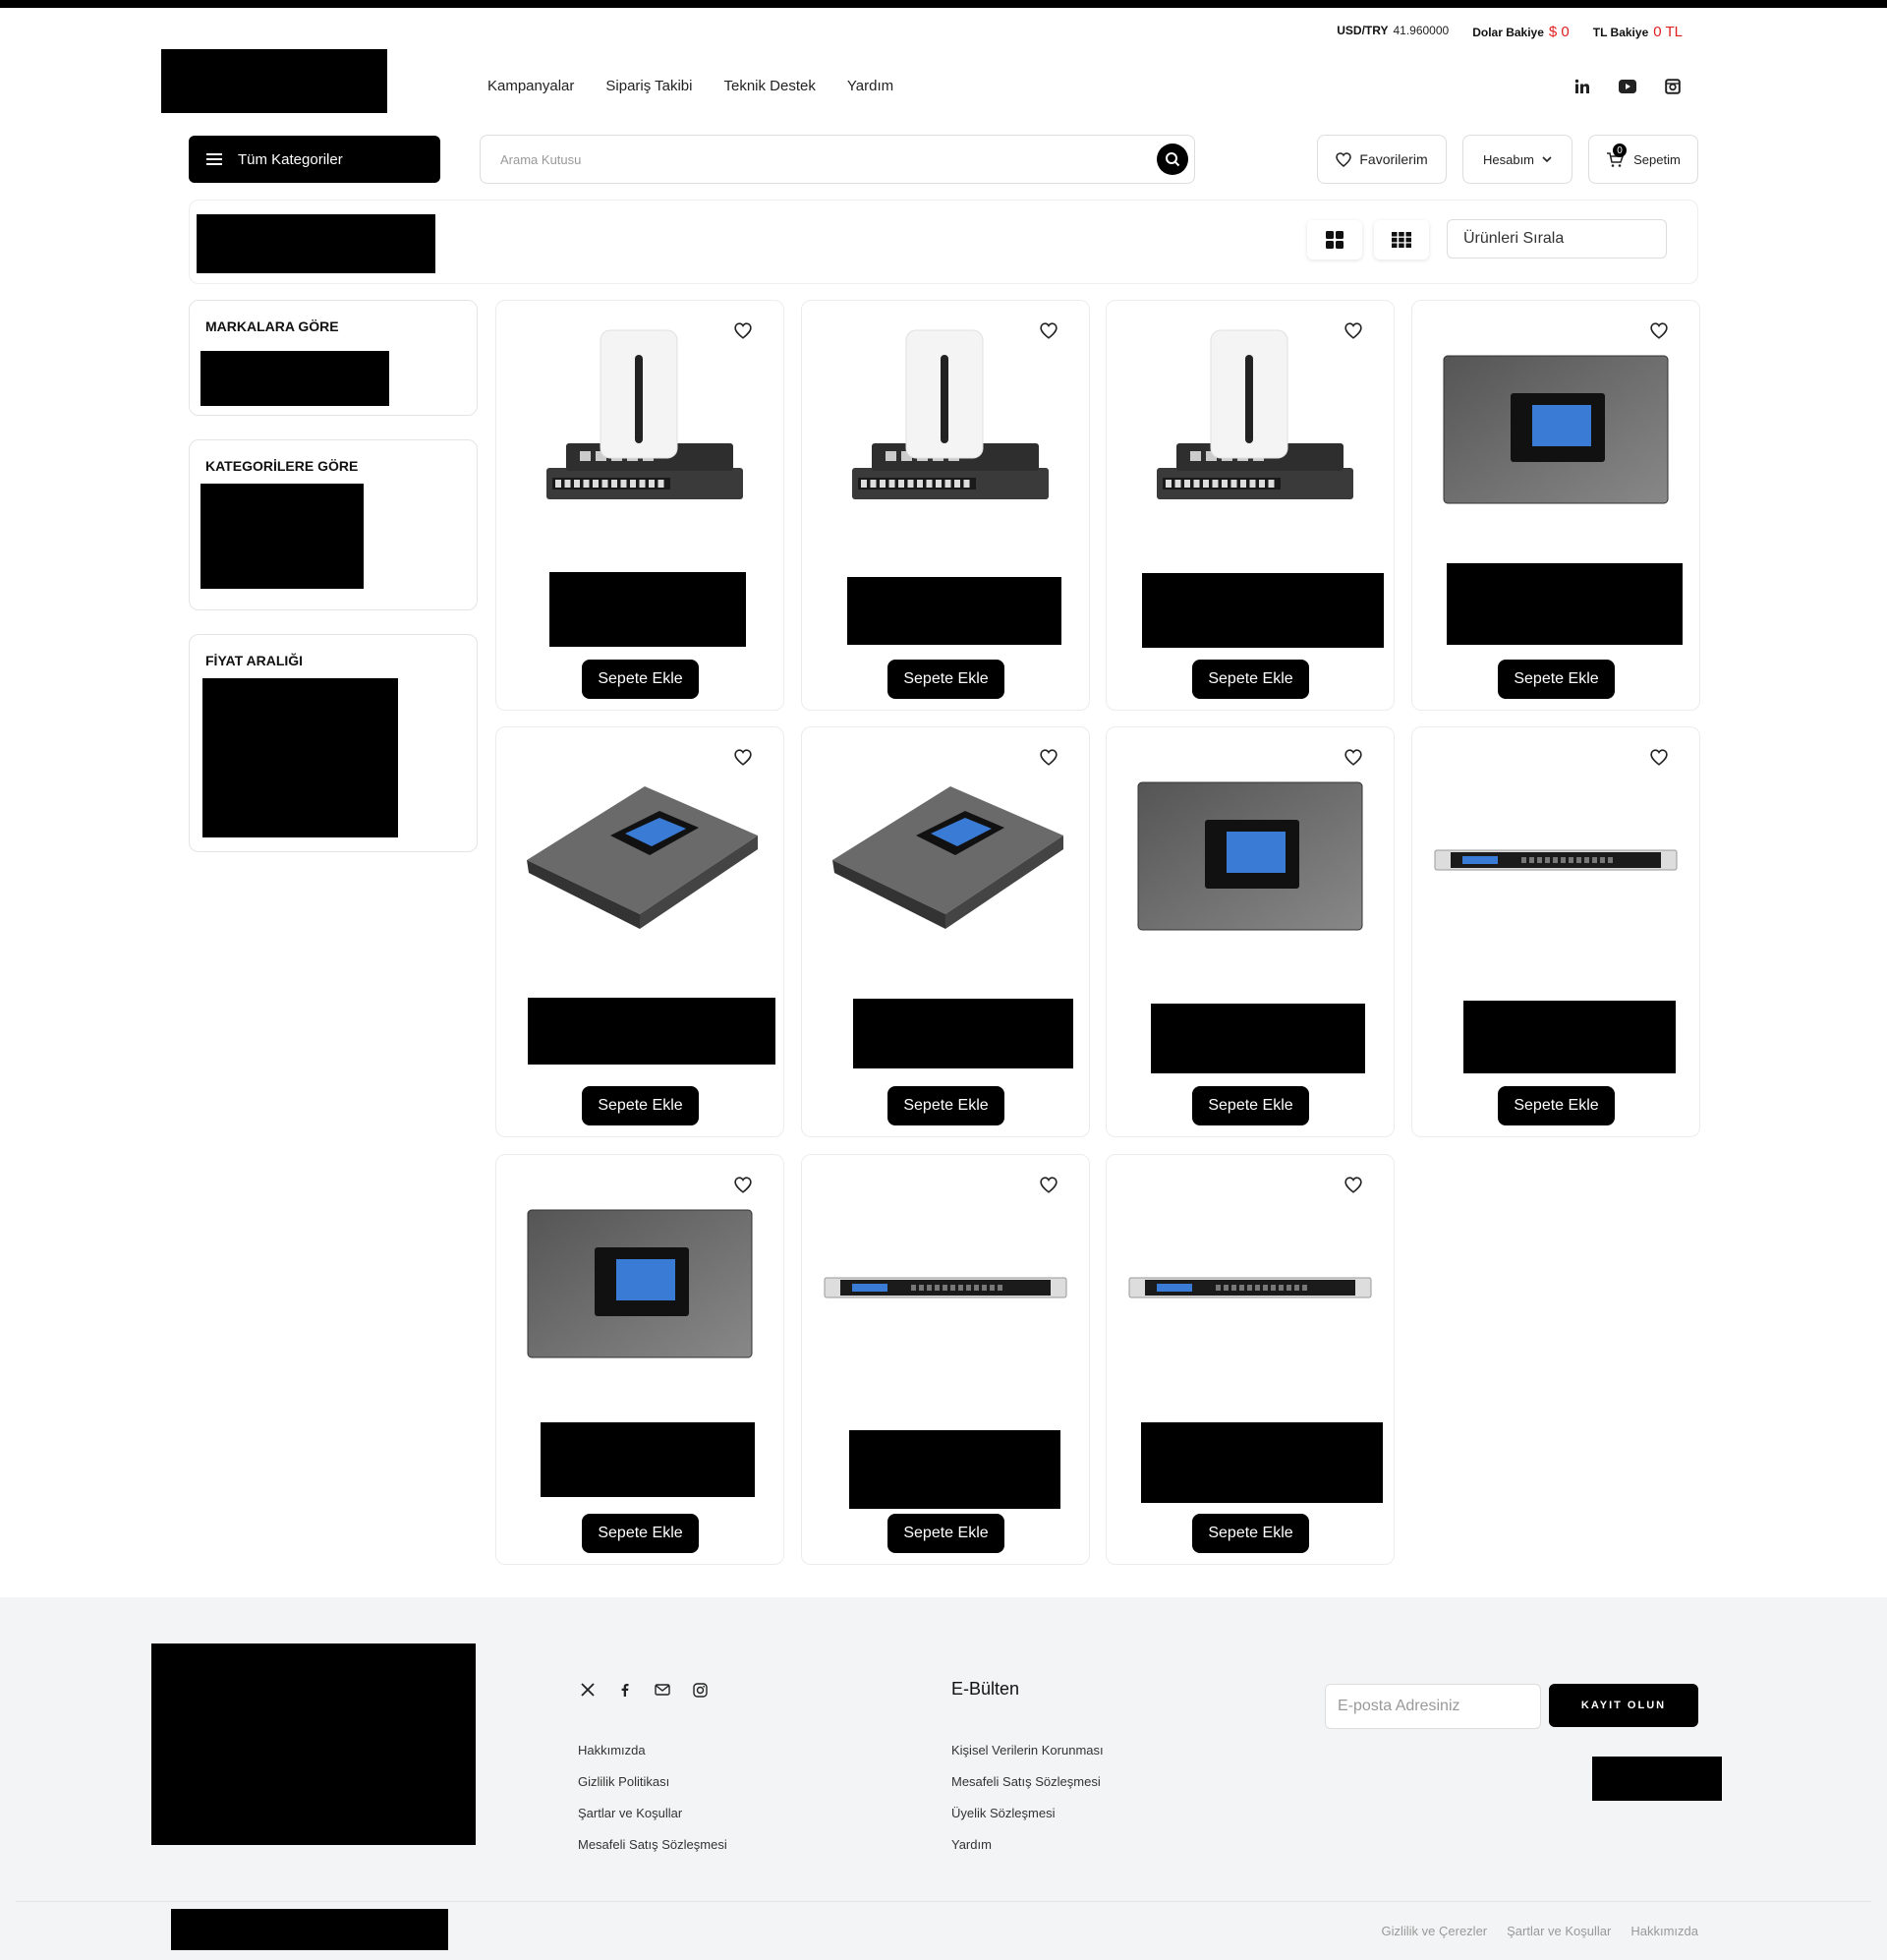  What do you see at coordinates (1027, 1845) in the screenshot?
I see `footer-link: Yardım` at bounding box center [1027, 1845].